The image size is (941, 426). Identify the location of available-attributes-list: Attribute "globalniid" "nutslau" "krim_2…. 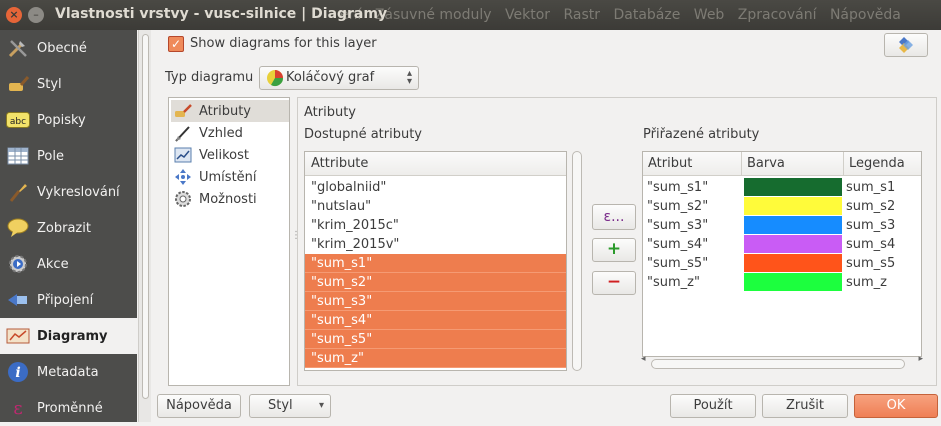
(435, 261).